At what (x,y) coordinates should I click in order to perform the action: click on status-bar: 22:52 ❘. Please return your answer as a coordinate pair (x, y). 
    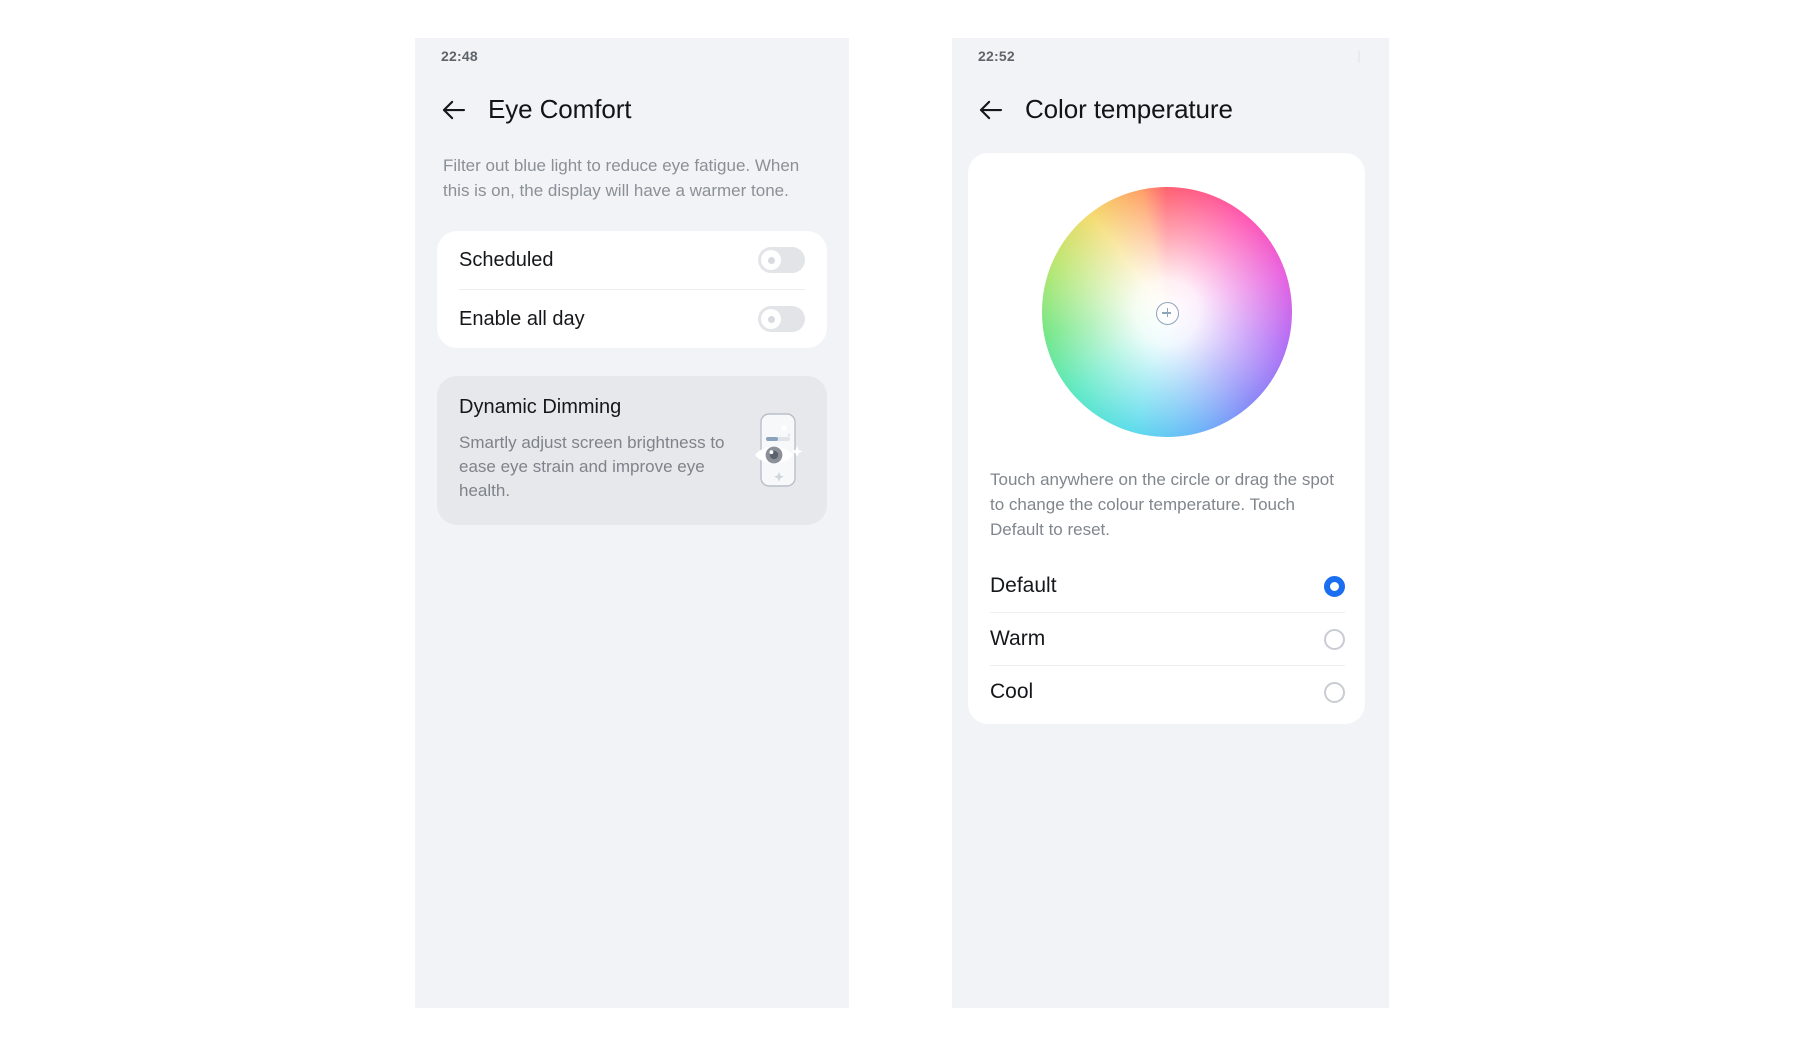
    Looking at the image, I should click on (1170, 55).